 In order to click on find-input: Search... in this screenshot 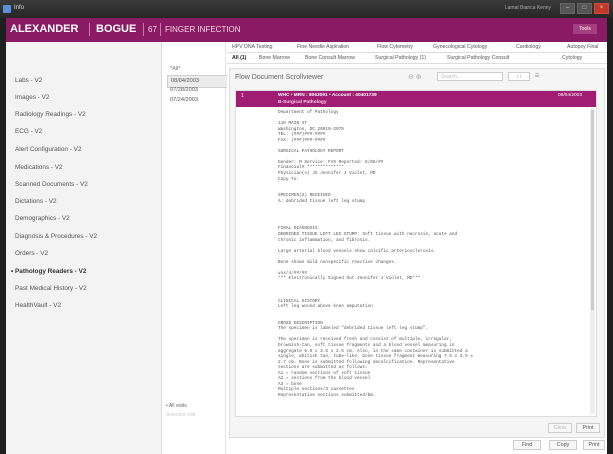, I will do `click(470, 76)`.